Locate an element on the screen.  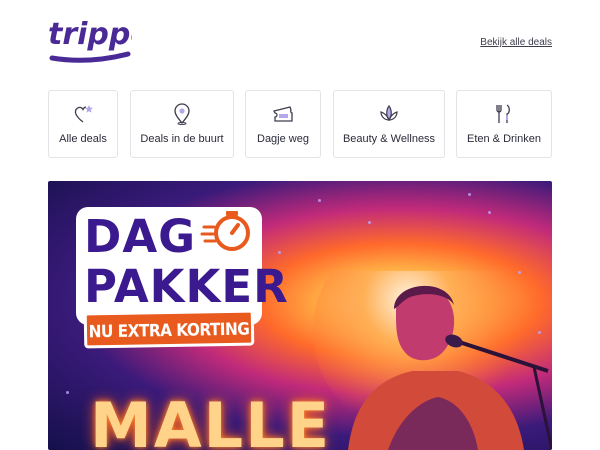
category-dagje-weg: Dagje weg is located at coordinates (283, 124).